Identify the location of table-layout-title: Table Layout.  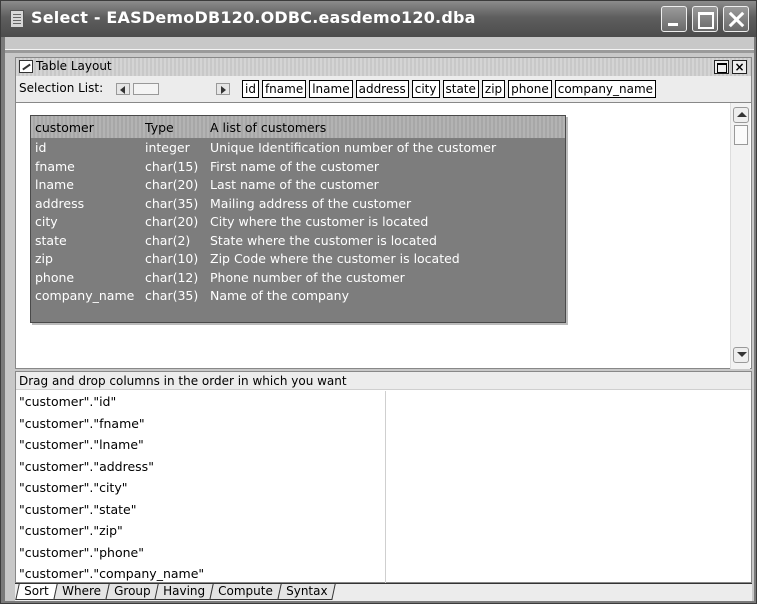
(74, 66).